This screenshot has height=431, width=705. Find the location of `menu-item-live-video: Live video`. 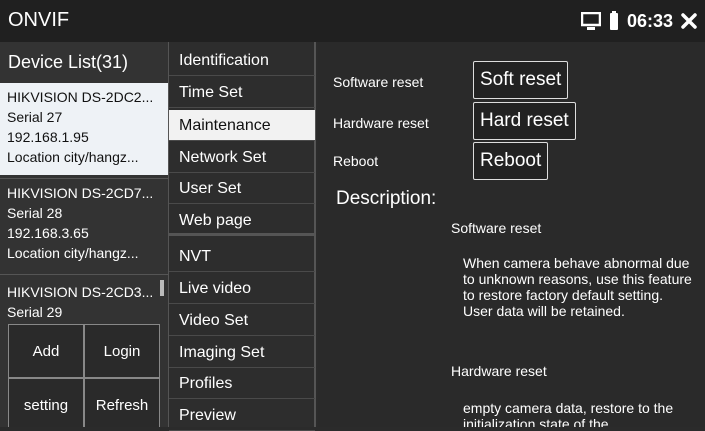

menu-item-live-video: Live video is located at coordinates (242, 288).